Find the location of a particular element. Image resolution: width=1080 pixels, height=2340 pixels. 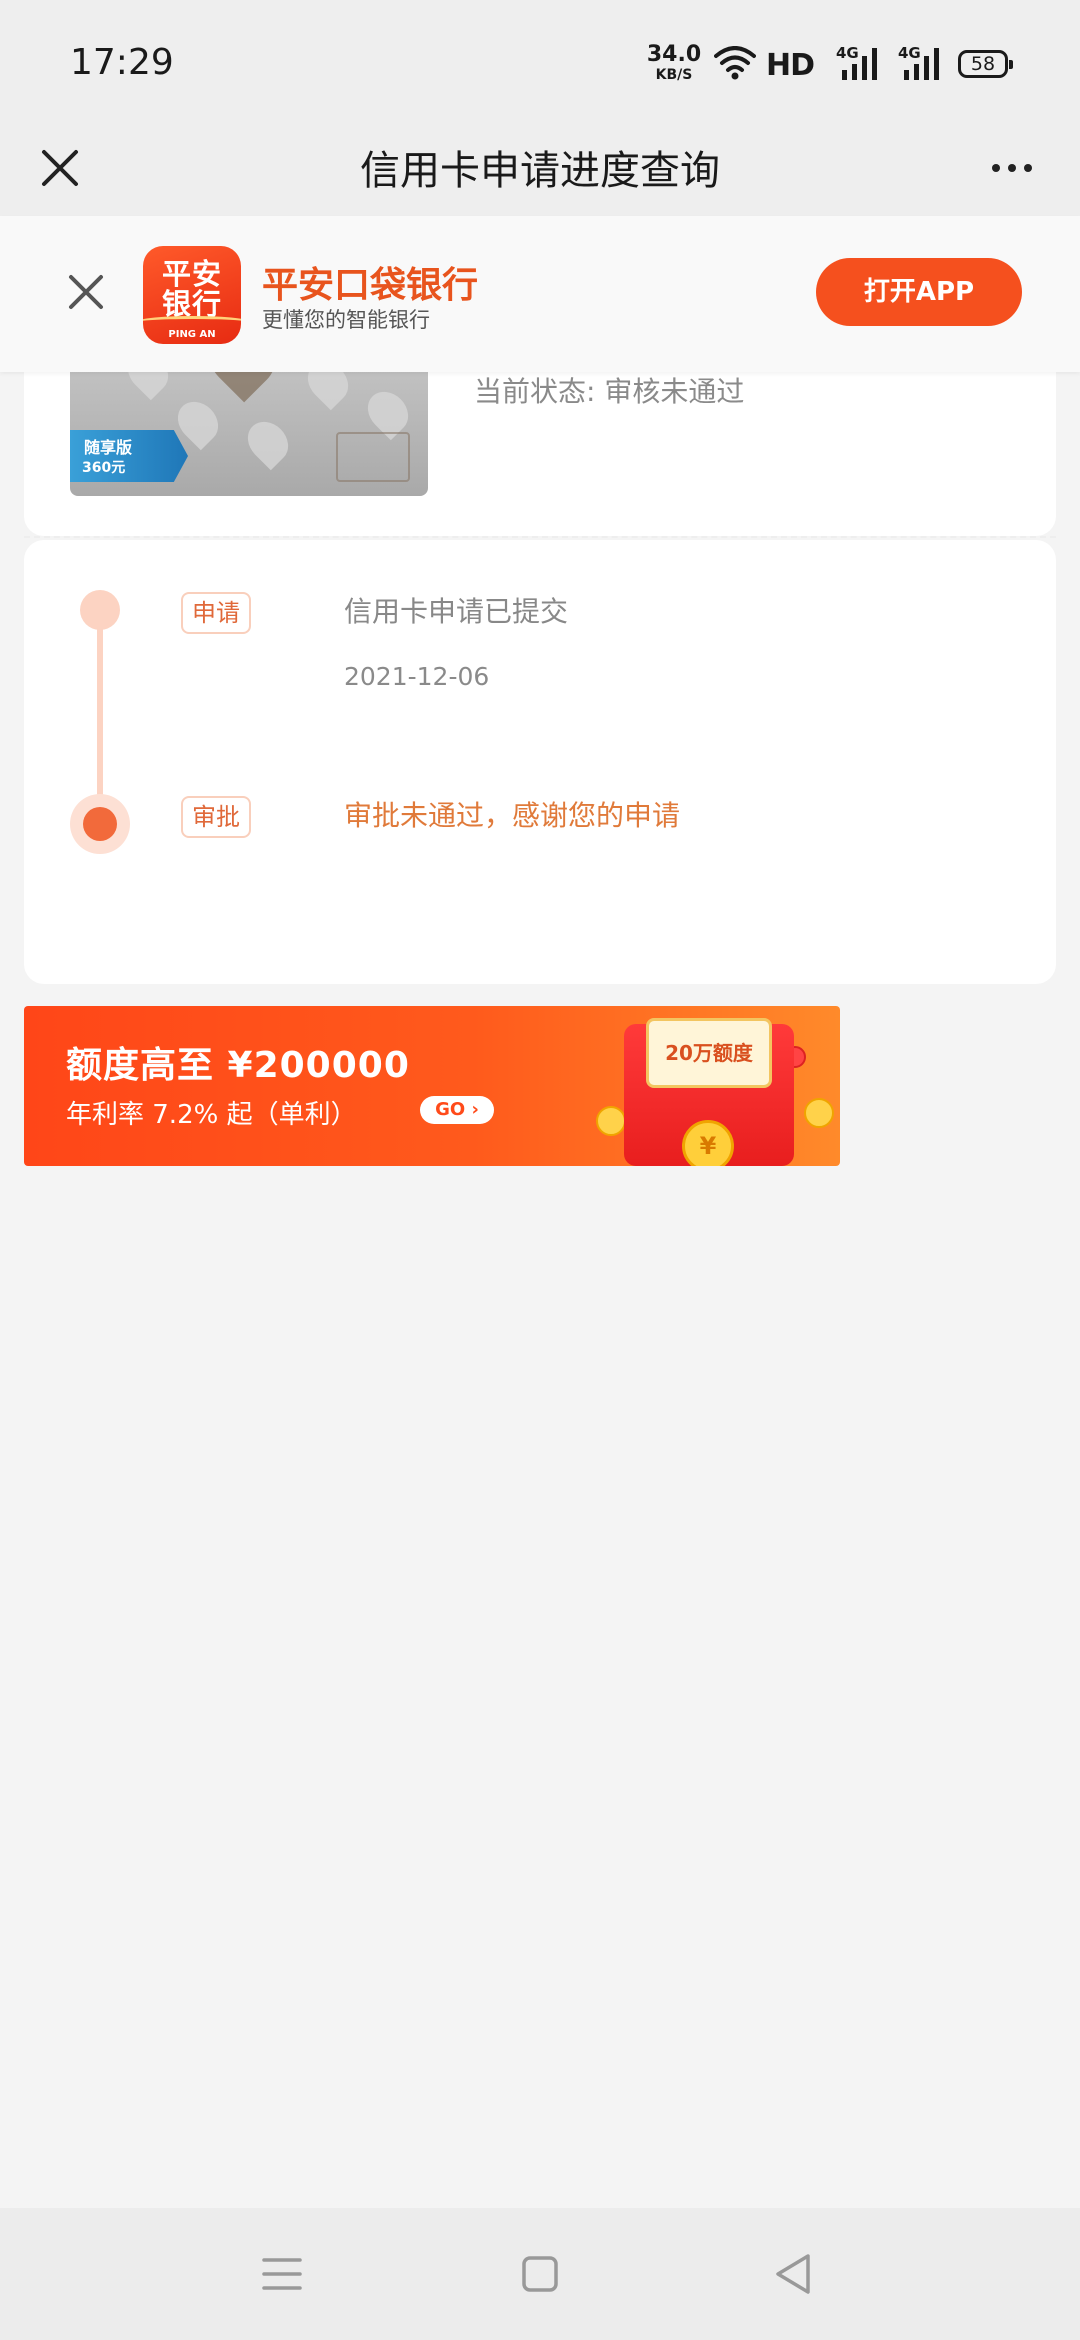

system-nav-bar is located at coordinates (540, 2274).